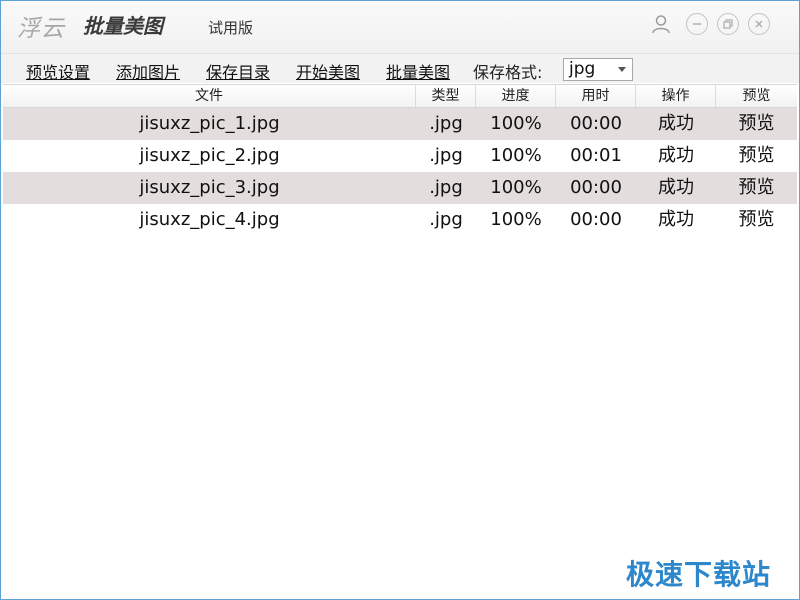  I want to click on table-row: jisuxz_pic_2.jpg .jpg 100% 00:01 成功 预览, so click(400, 156).